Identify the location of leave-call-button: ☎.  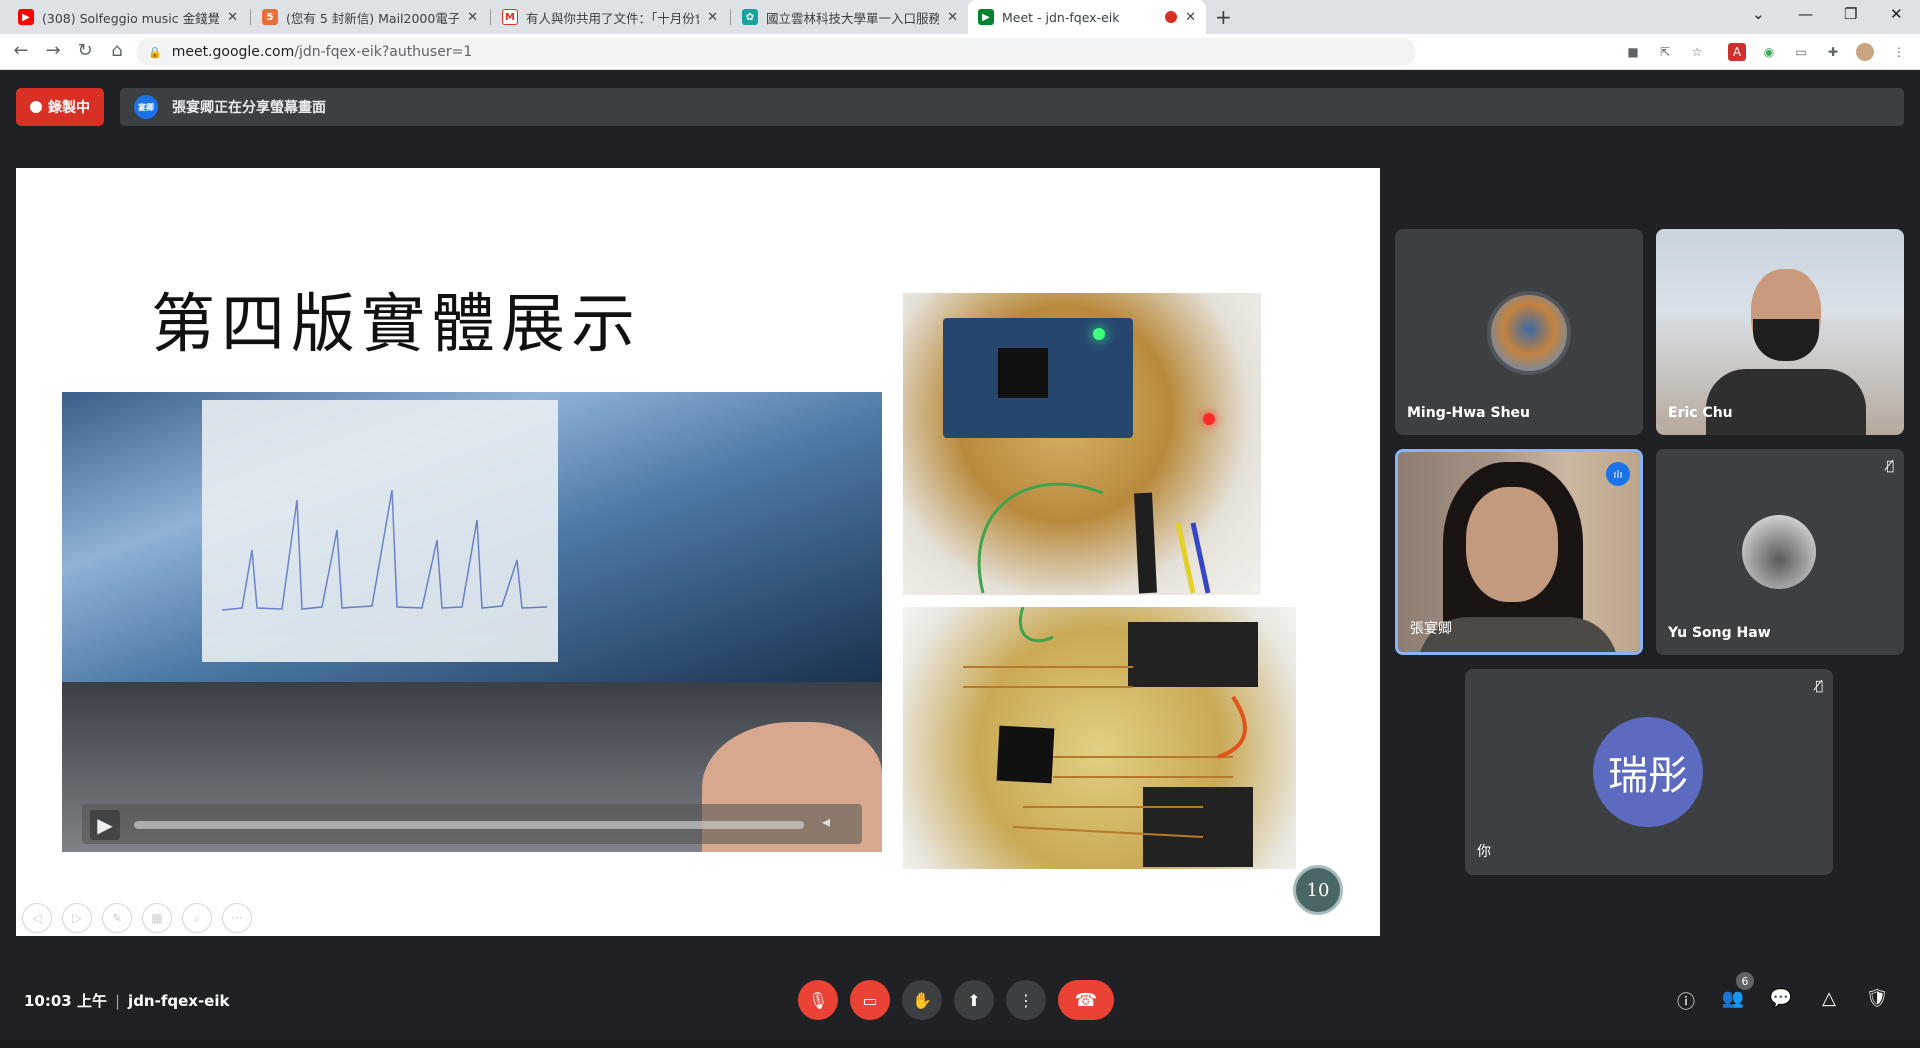
(1086, 1000).